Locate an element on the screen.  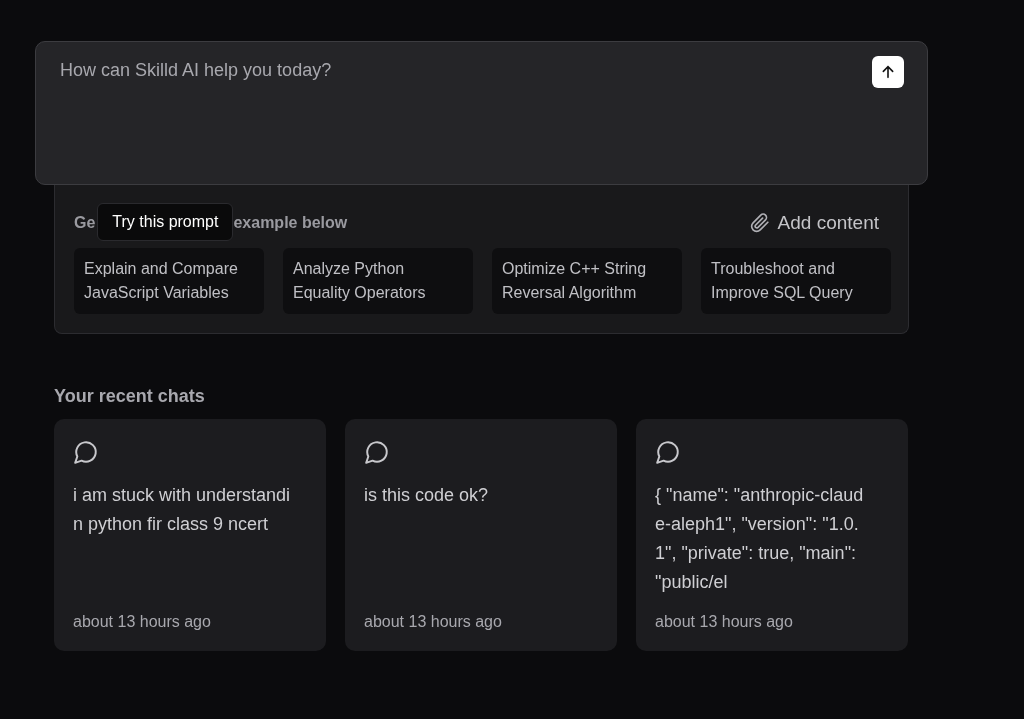
paperclip-icon is located at coordinates (759, 223).